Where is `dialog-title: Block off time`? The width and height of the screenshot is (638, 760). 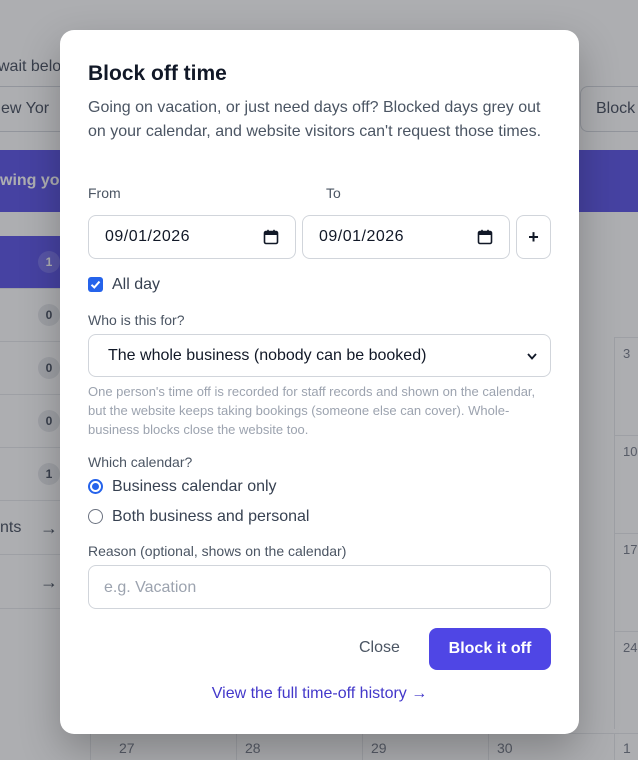
dialog-title: Block off time is located at coordinates (157, 73).